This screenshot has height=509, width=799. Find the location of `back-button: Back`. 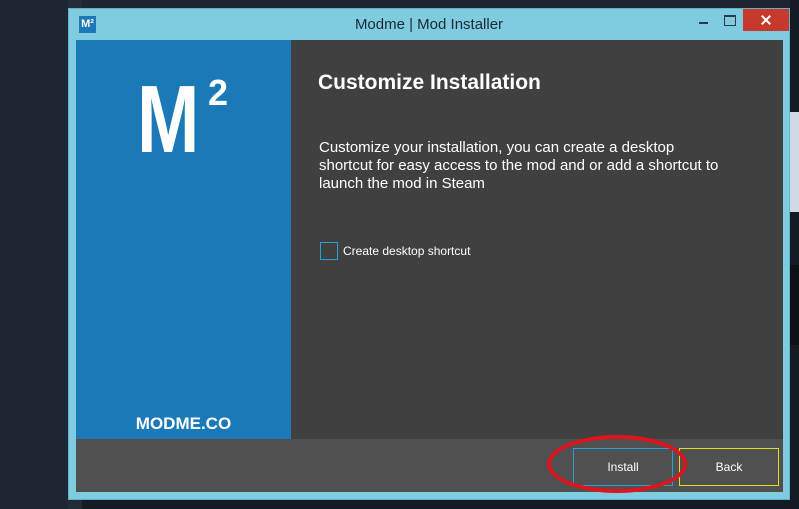

back-button: Back is located at coordinates (729, 467).